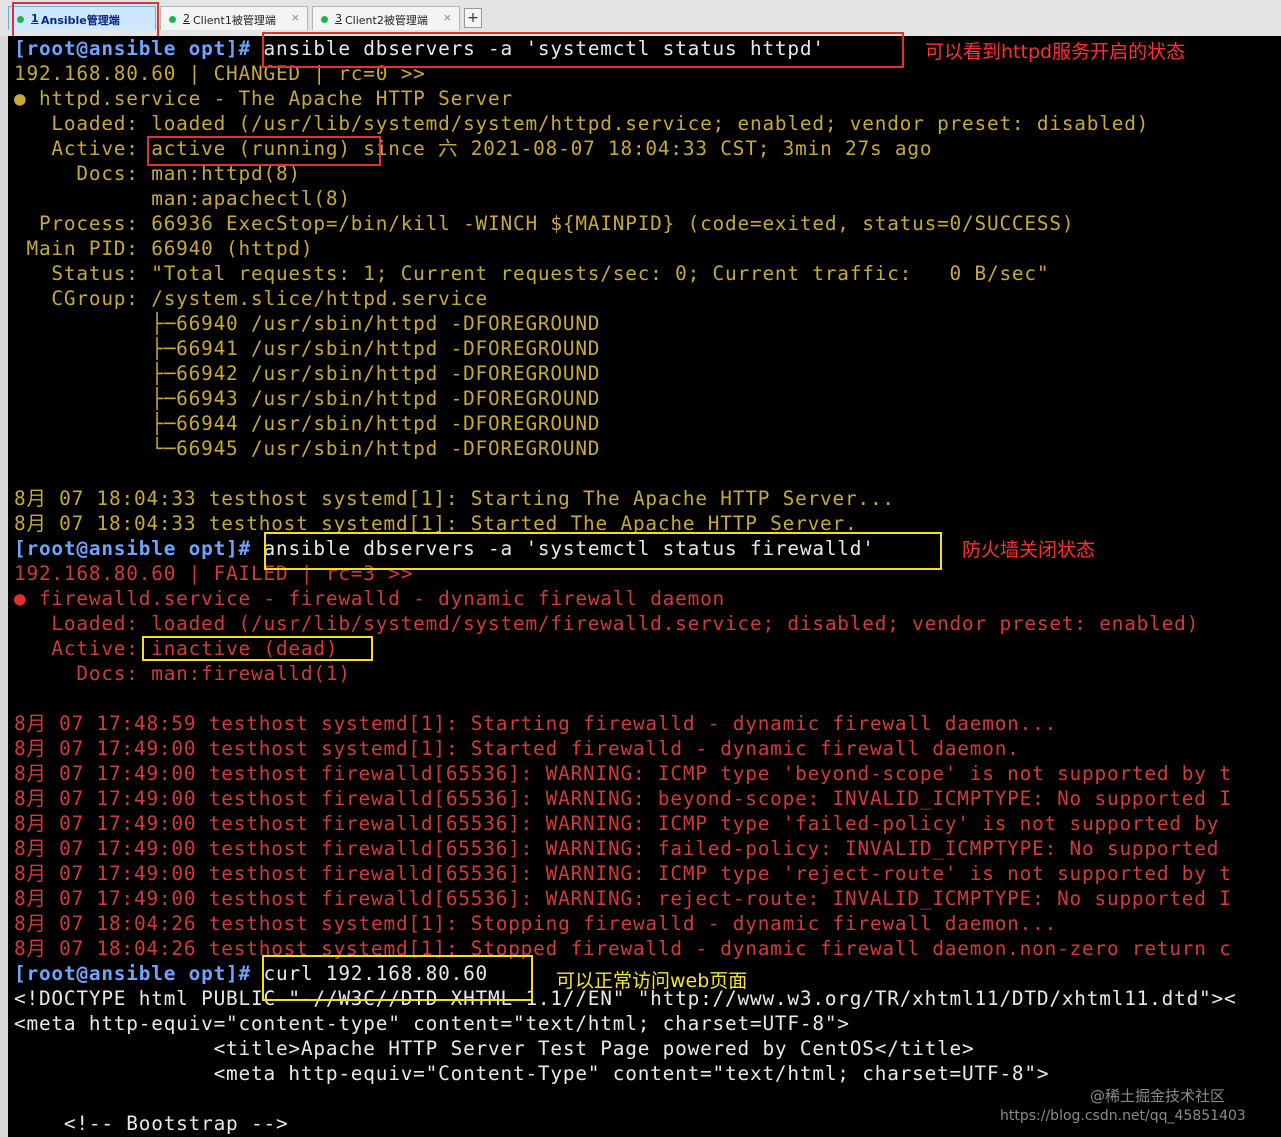 The height and width of the screenshot is (1137, 1281). I want to click on tab-number: 3, so click(338, 18).